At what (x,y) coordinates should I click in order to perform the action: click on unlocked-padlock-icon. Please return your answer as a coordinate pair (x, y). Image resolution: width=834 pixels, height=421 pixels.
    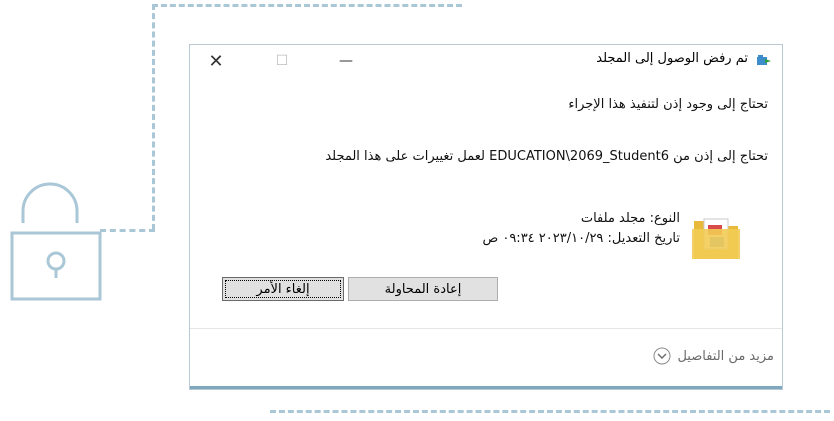
    Looking at the image, I should click on (56, 241).